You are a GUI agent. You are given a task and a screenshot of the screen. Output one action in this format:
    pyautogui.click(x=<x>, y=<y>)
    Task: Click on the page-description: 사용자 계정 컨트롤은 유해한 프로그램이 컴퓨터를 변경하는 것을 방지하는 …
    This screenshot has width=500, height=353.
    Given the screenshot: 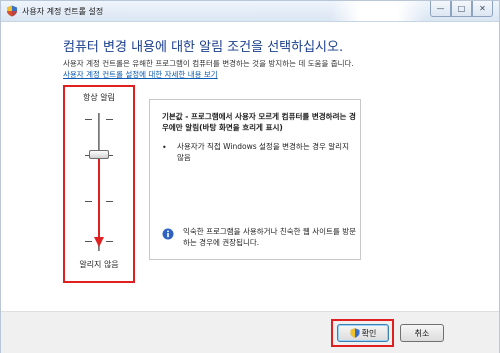 What is the action you would take?
    pyautogui.click(x=208, y=63)
    